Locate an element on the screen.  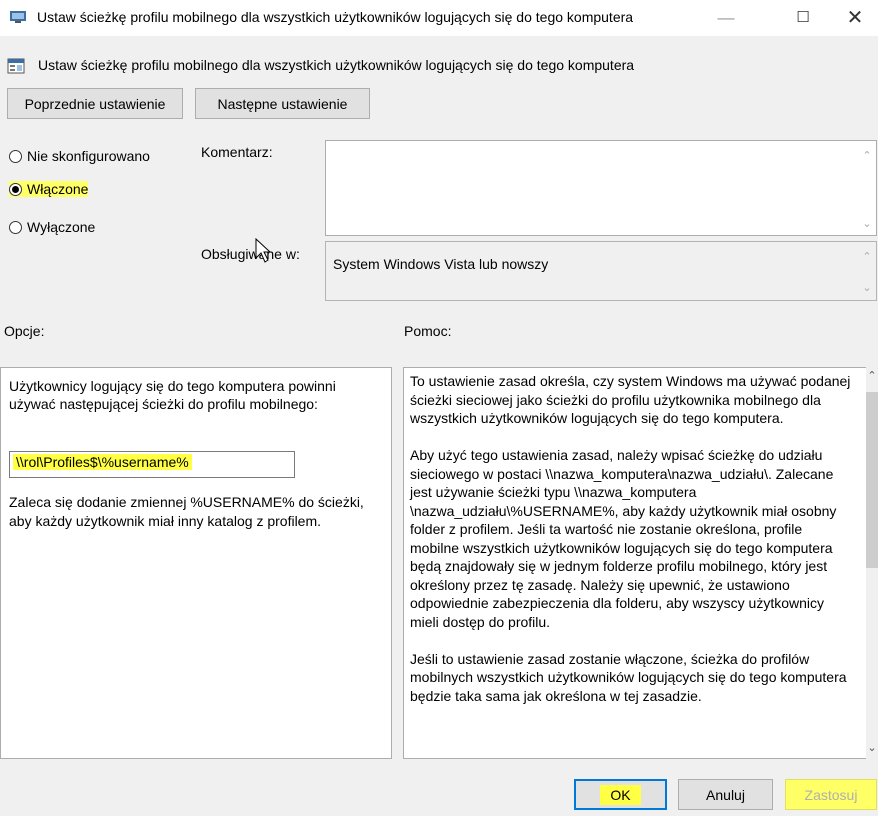
radio-label: Wyłączone is located at coordinates (61, 227).